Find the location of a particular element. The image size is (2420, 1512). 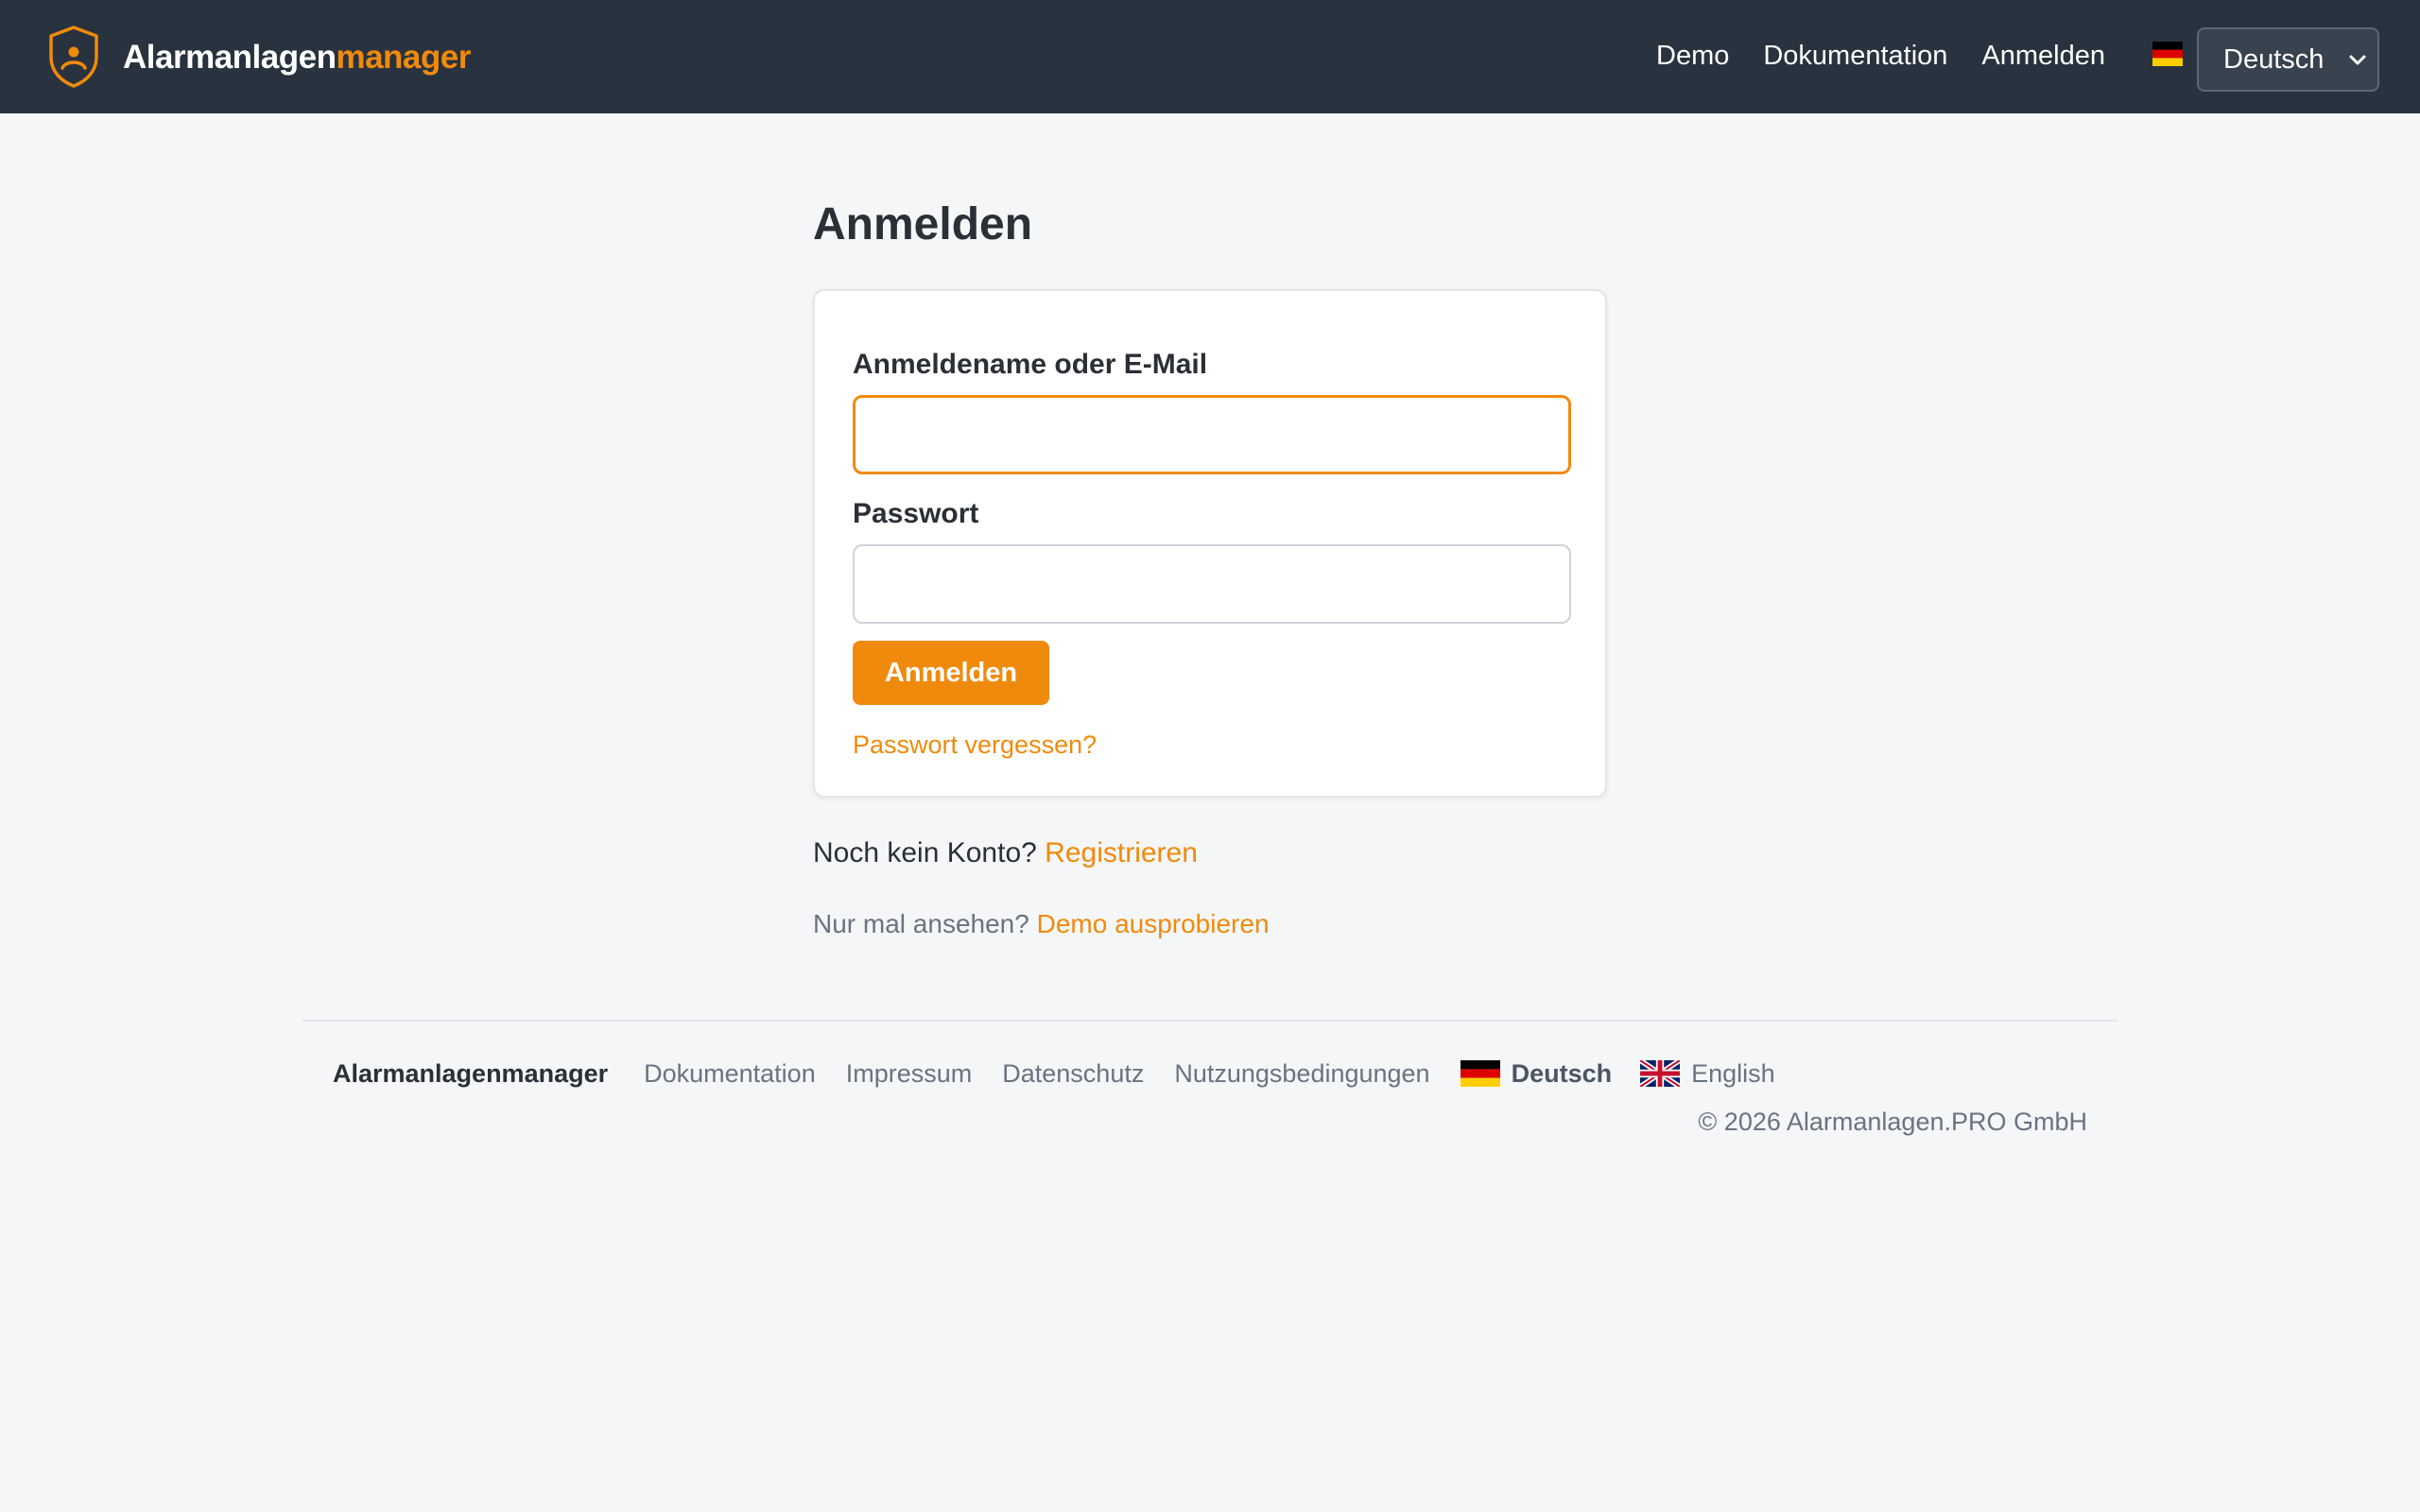

main-nav: Demo Dokumentation Anmelden is located at coordinates (1897, 56).